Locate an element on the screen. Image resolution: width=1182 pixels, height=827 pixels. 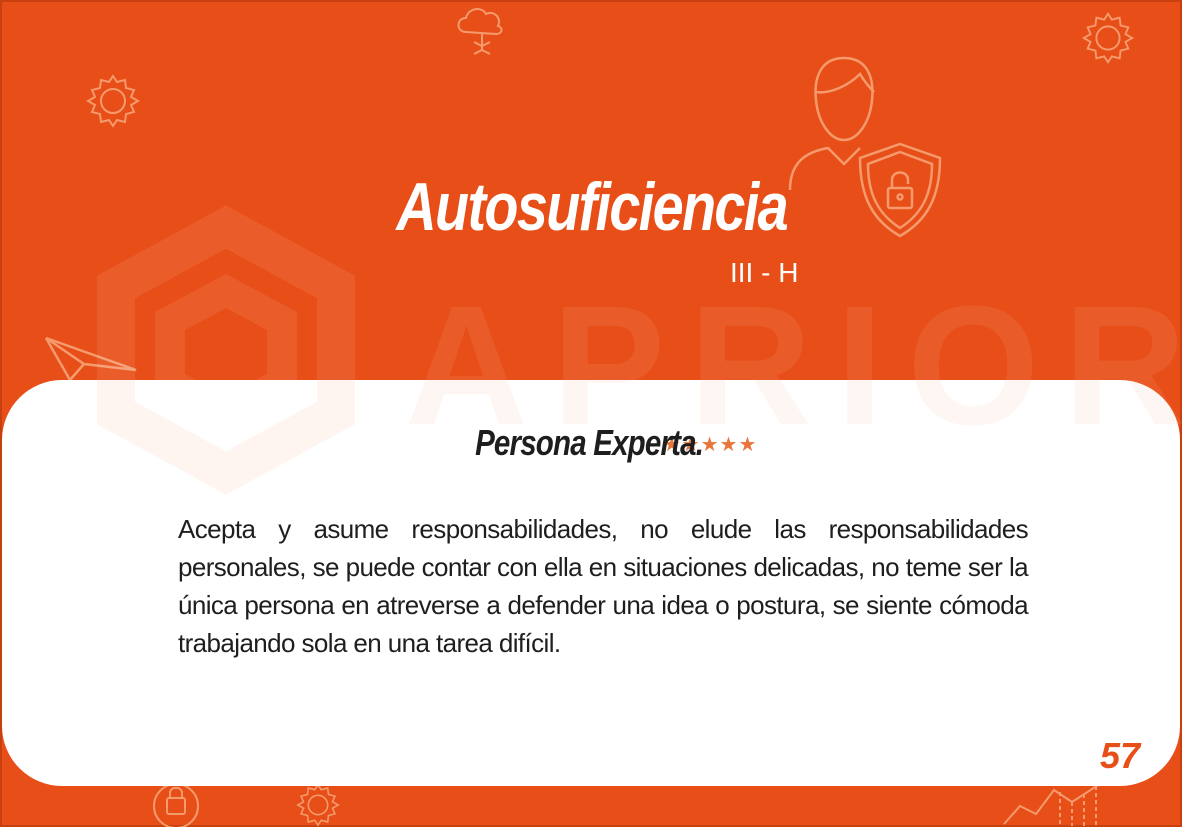
level-heading: Persona Experta.★★★★★ is located at coordinates (591, 443).